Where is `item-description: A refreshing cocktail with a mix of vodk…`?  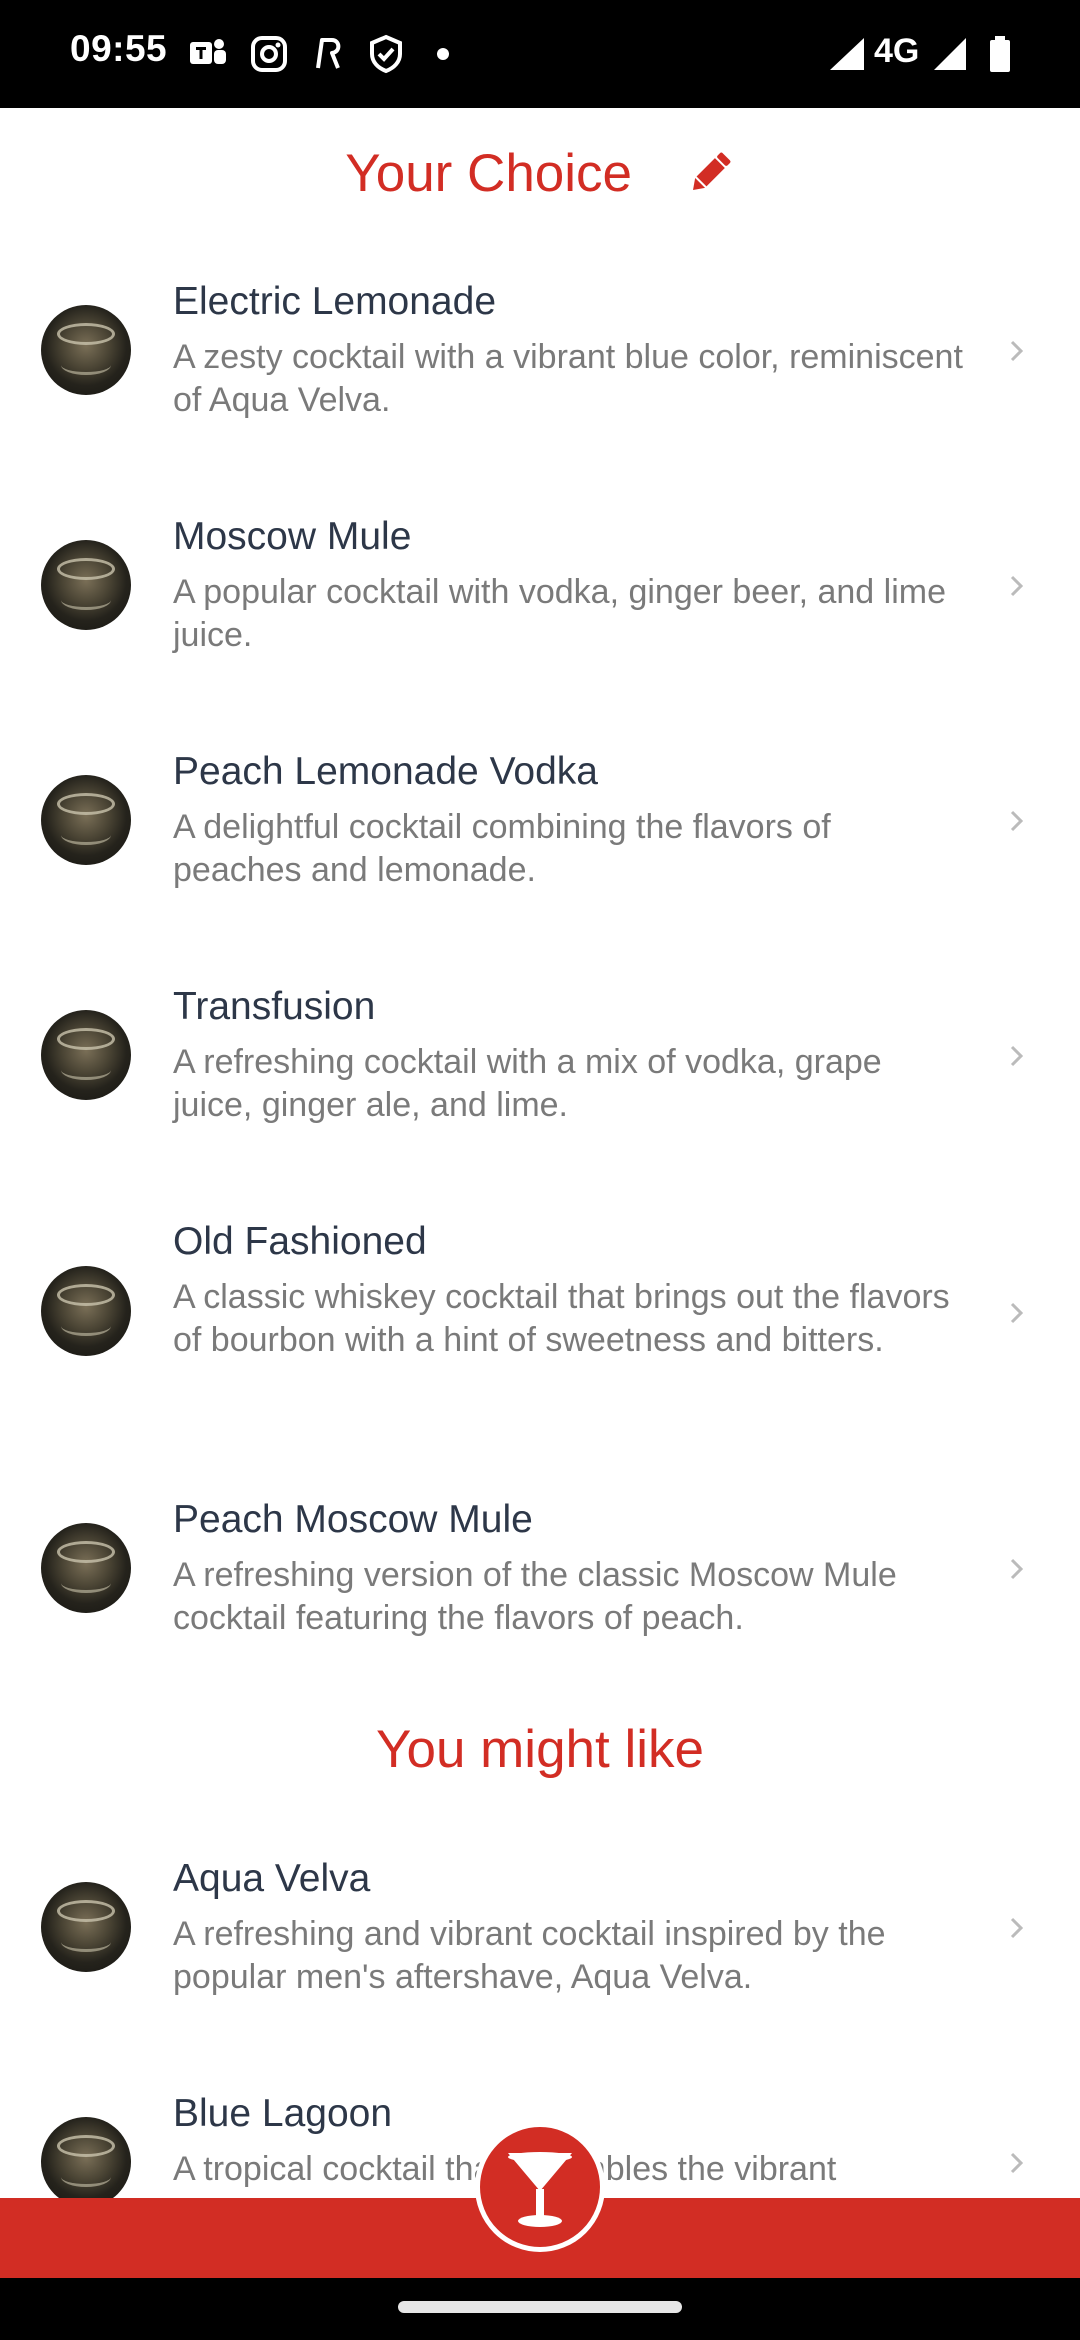
item-description: A refreshing cocktail with a mix of vodk… is located at coordinates (527, 1083).